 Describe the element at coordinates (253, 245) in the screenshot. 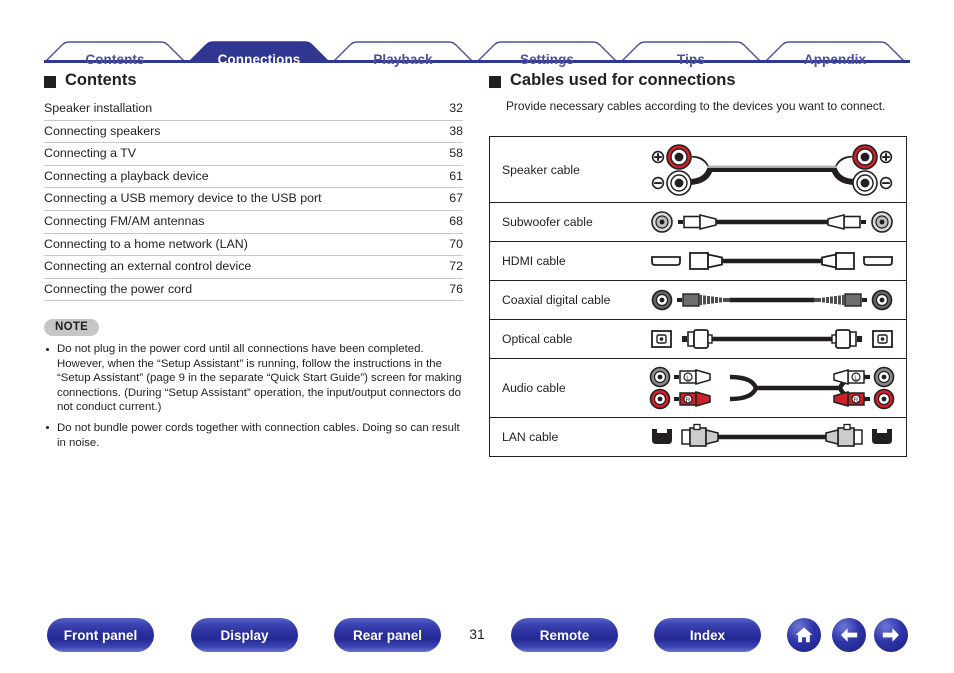

I see `toc-item: Connecting to a home network (LAN) 70` at that location.